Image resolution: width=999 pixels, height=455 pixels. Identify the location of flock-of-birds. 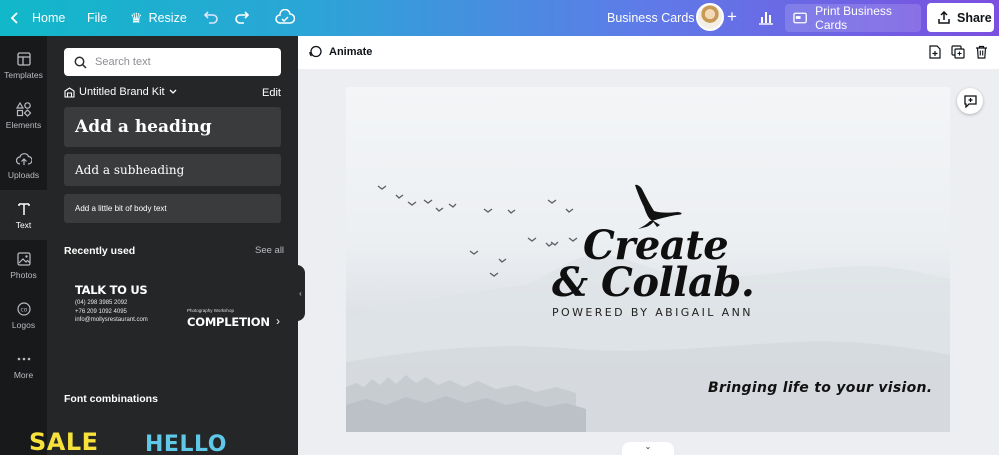
(477, 231).